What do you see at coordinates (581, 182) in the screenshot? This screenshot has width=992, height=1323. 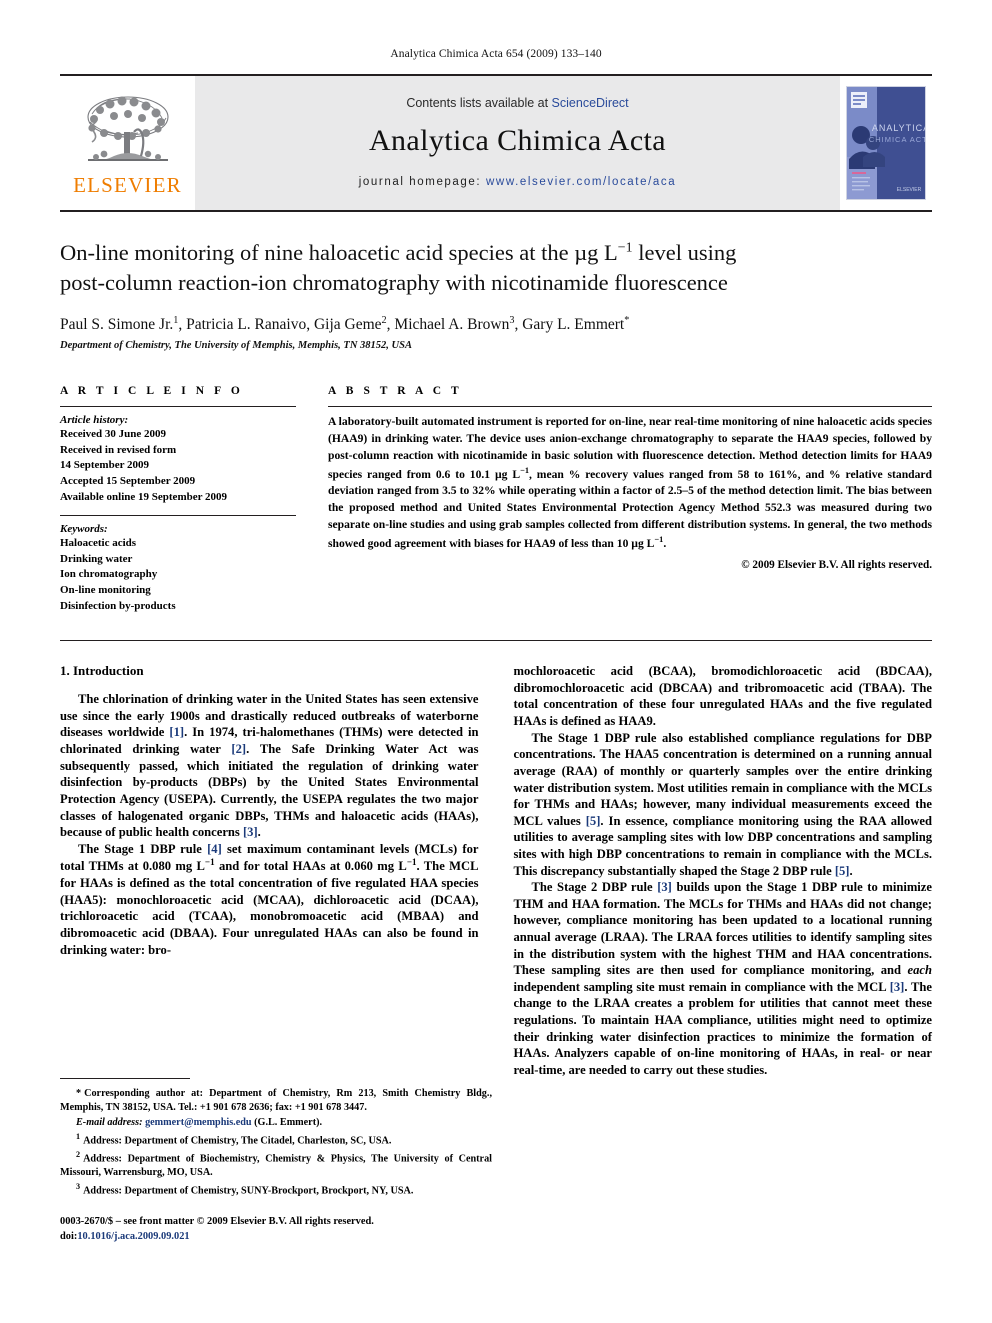 I see `journal-homepage-link: www.elsevier.com/locate/aca` at bounding box center [581, 182].